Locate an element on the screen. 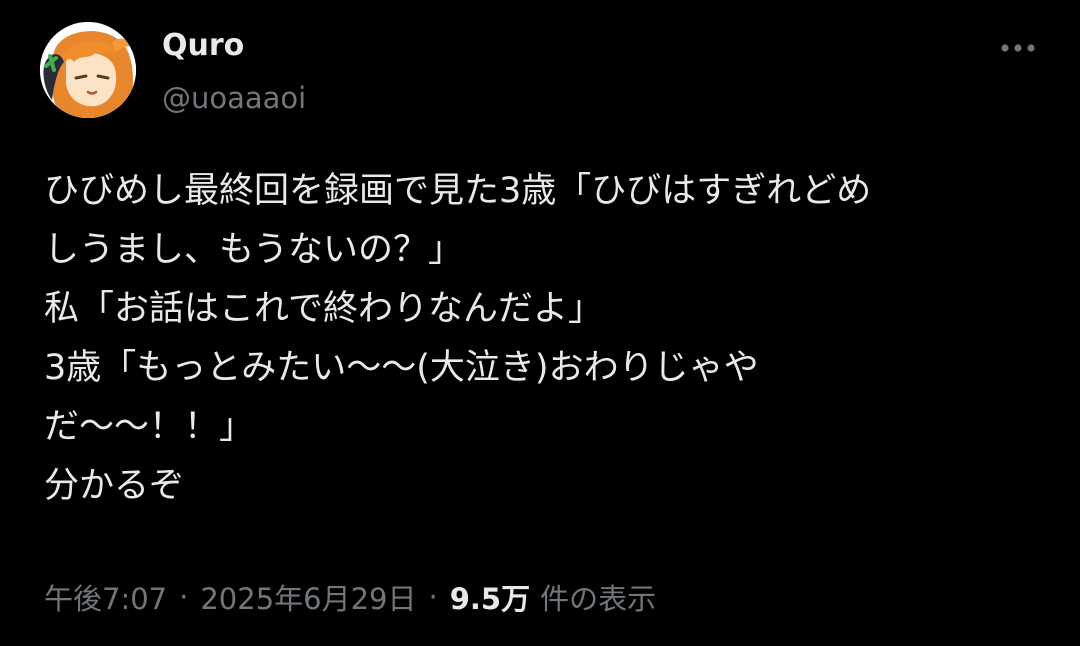 This screenshot has width=1080, height=646. more-options-button is located at coordinates (1018, 48).